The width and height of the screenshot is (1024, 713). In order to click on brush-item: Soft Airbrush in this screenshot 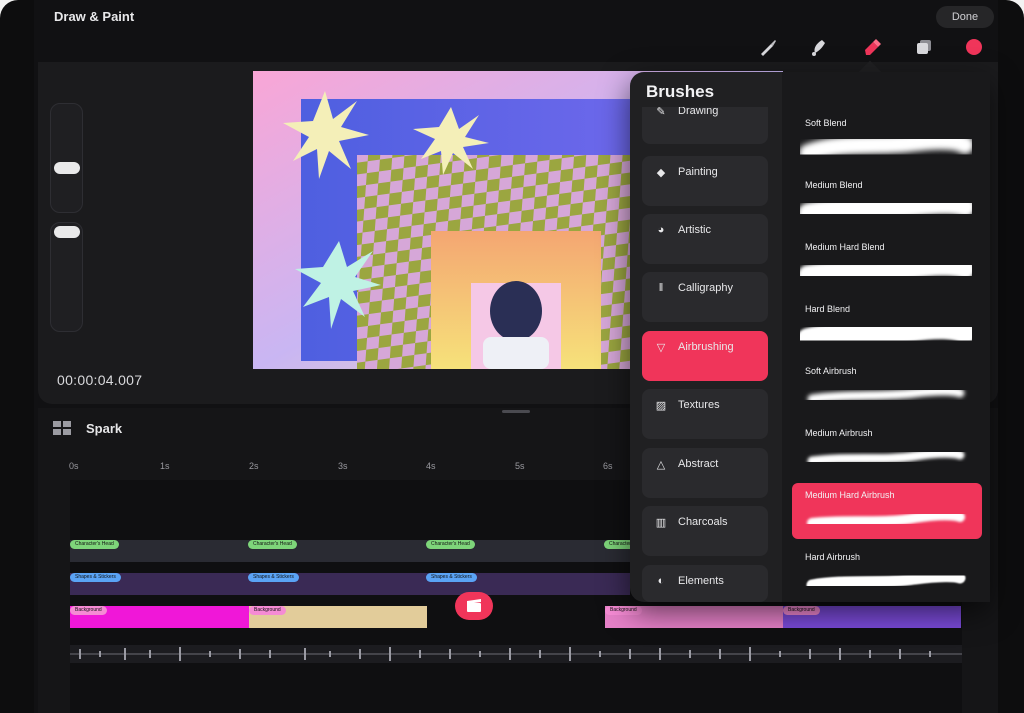, I will do `click(887, 387)`.